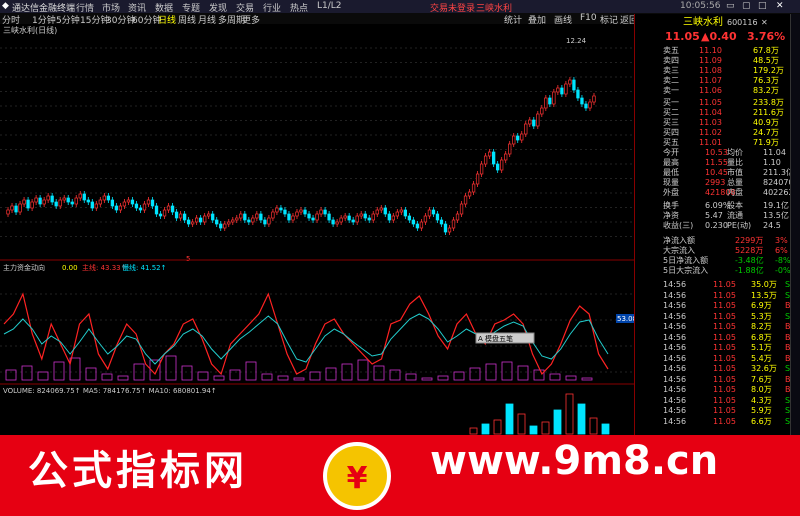 This screenshot has height=516, width=800. Describe the element at coordinates (766, 132) in the screenshot. I see `bid-volume: 24.7万` at that location.